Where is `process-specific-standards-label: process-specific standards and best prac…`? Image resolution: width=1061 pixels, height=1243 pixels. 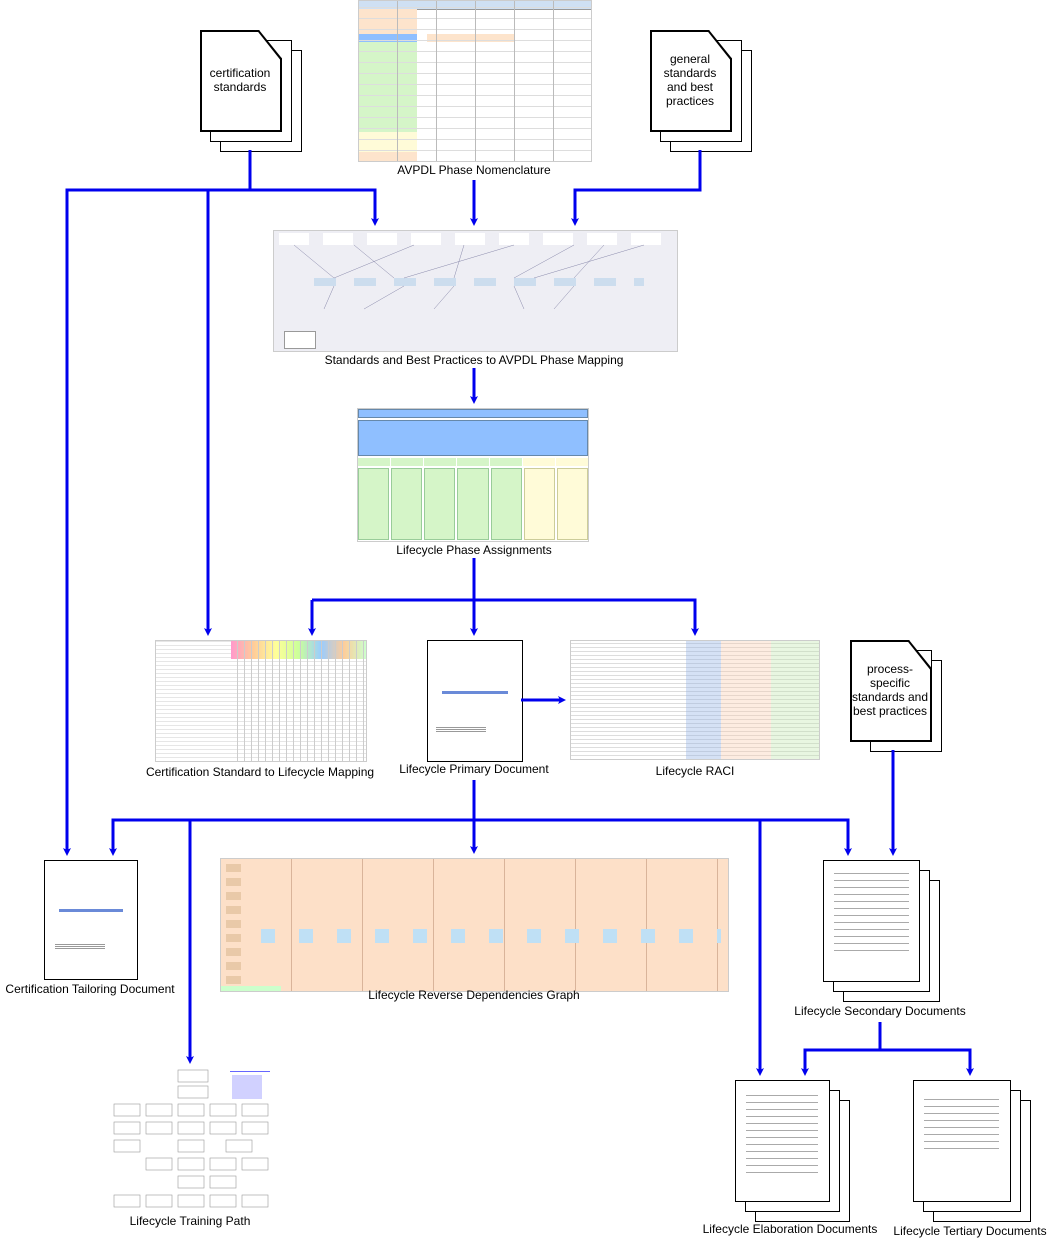
process-specific-standards-label: process-specific standards and best prac… is located at coordinates (890, 690).